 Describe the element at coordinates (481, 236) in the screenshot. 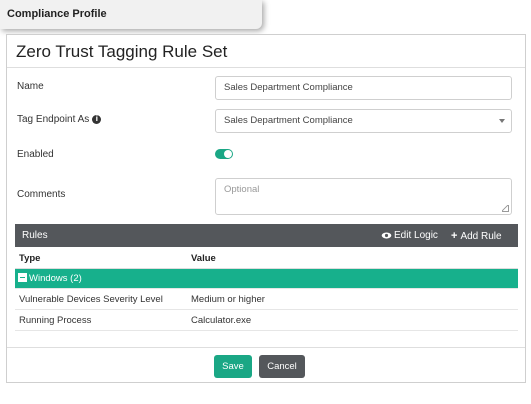

I see `add-rule-label: Add Rule` at that location.